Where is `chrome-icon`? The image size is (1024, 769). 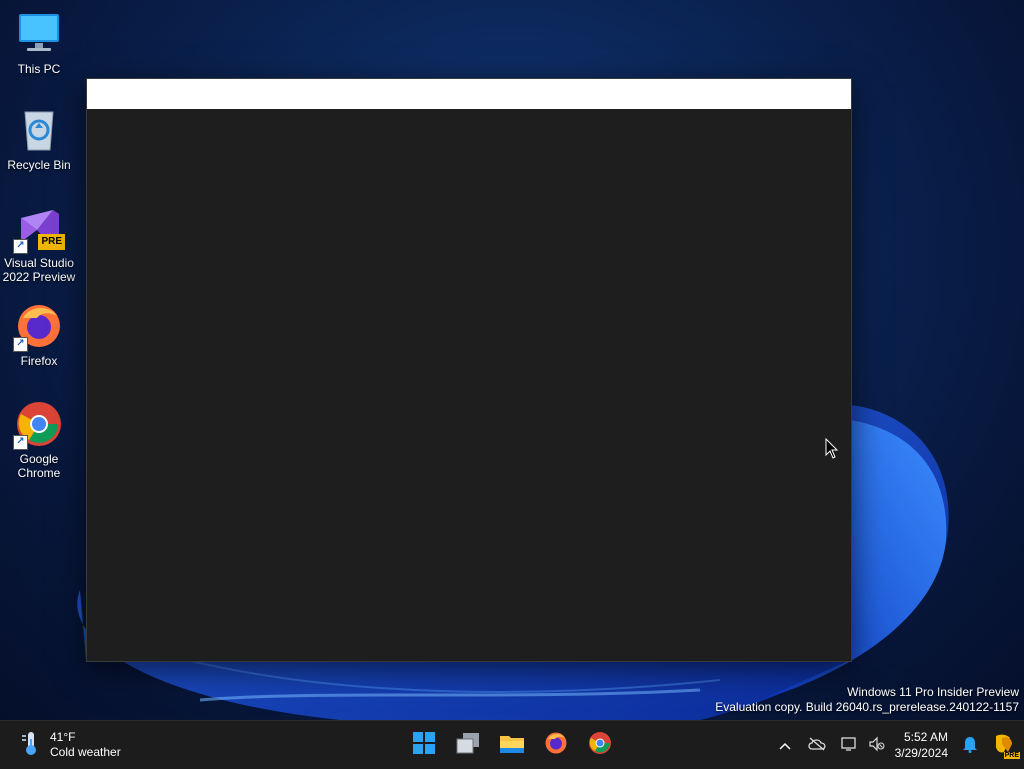
chrome-icon is located at coordinates (600, 745).